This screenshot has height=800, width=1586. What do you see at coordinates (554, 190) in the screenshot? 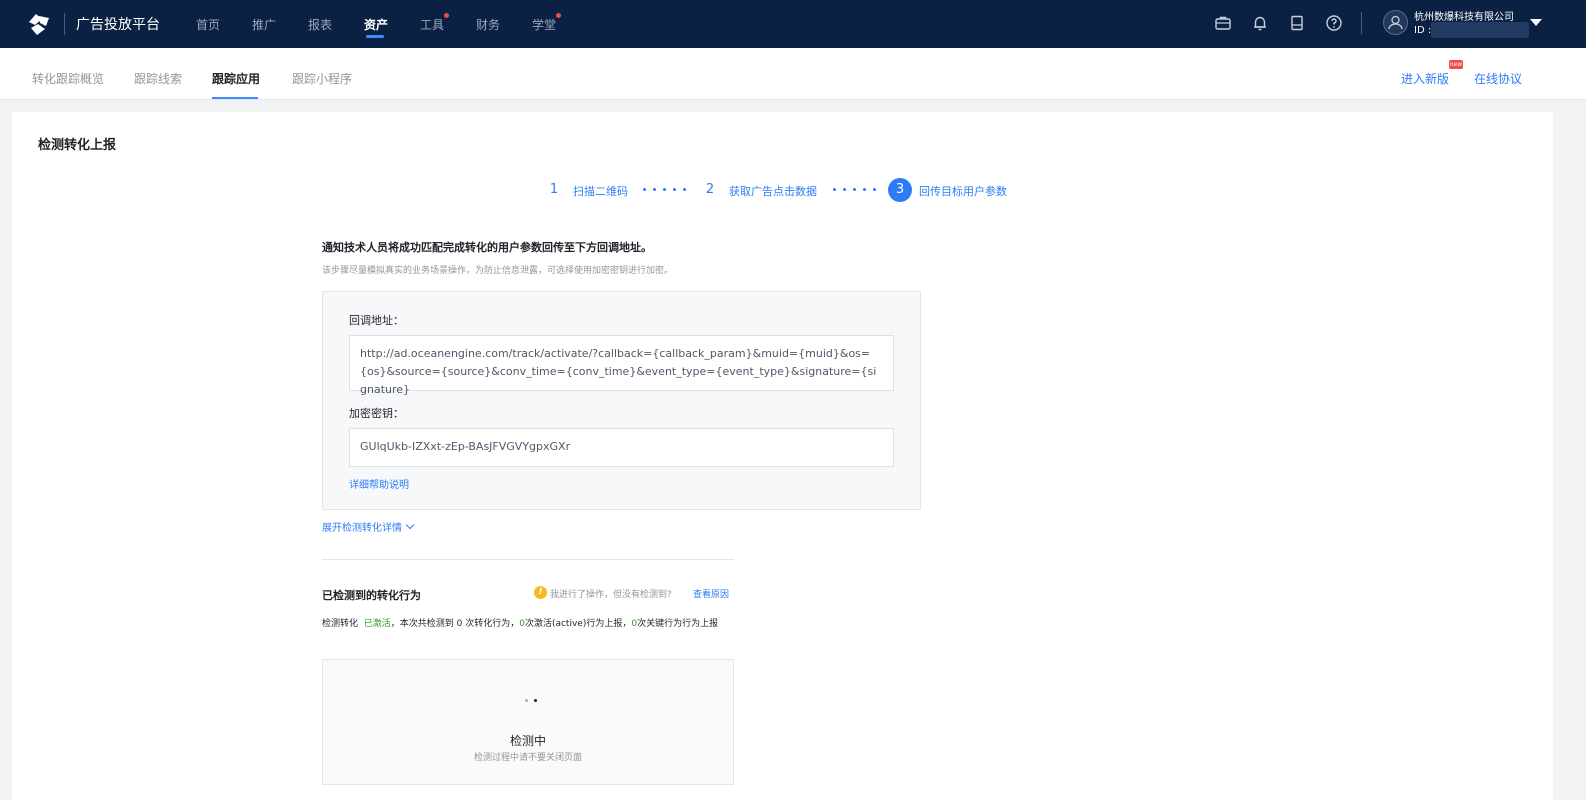
I see `step-1-number: 1` at bounding box center [554, 190].